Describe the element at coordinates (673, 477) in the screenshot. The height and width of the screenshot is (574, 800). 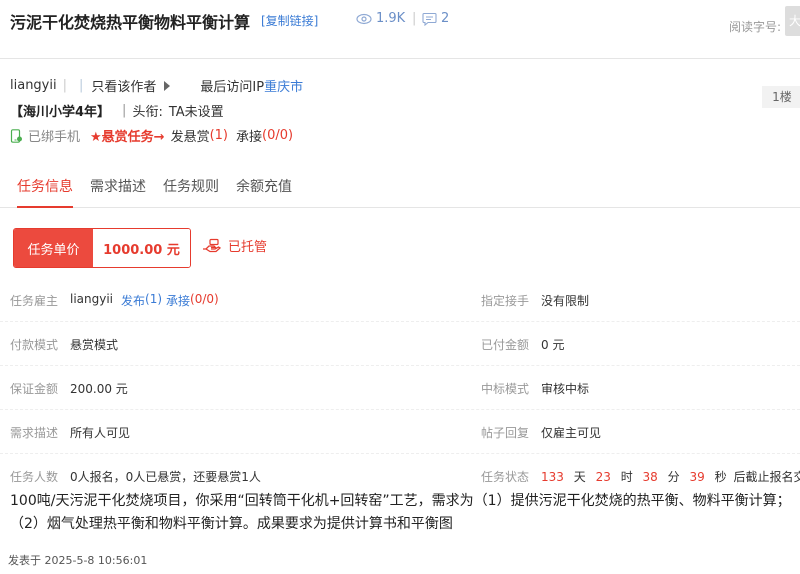
I see `countdown-minutes-unit: 分` at that location.